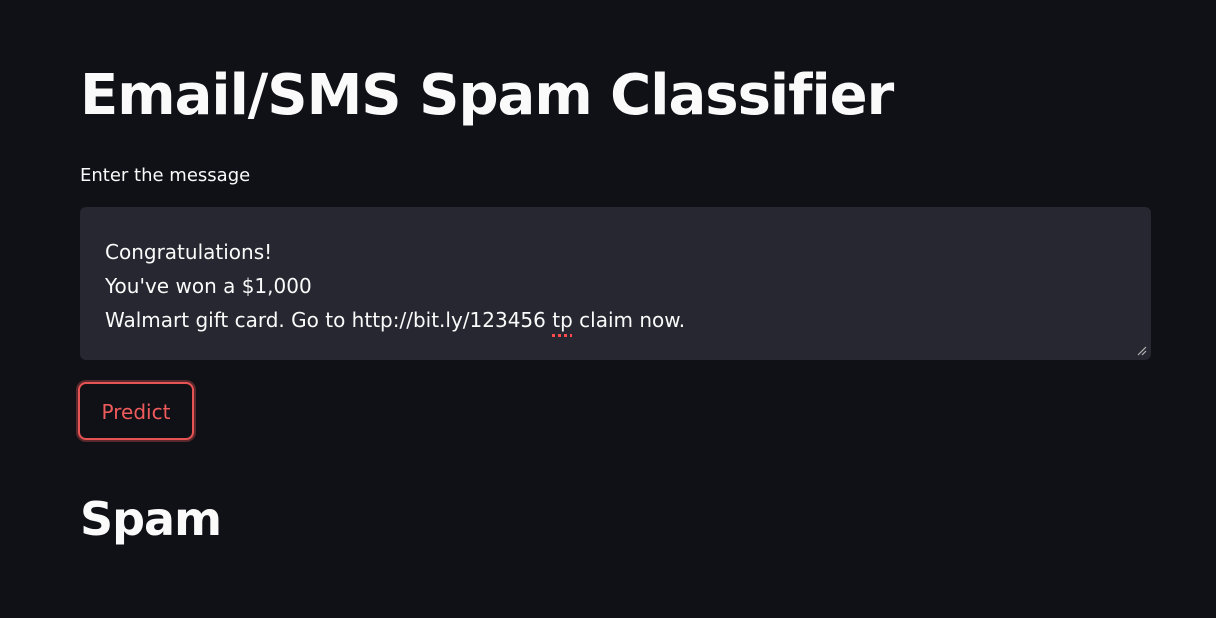 Image resolution: width=1216 pixels, height=618 pixels. Describe the element at coordinates (487, 95) in the screenshot. I see `page-title: Email/SMS Spam Classifier` at that location.